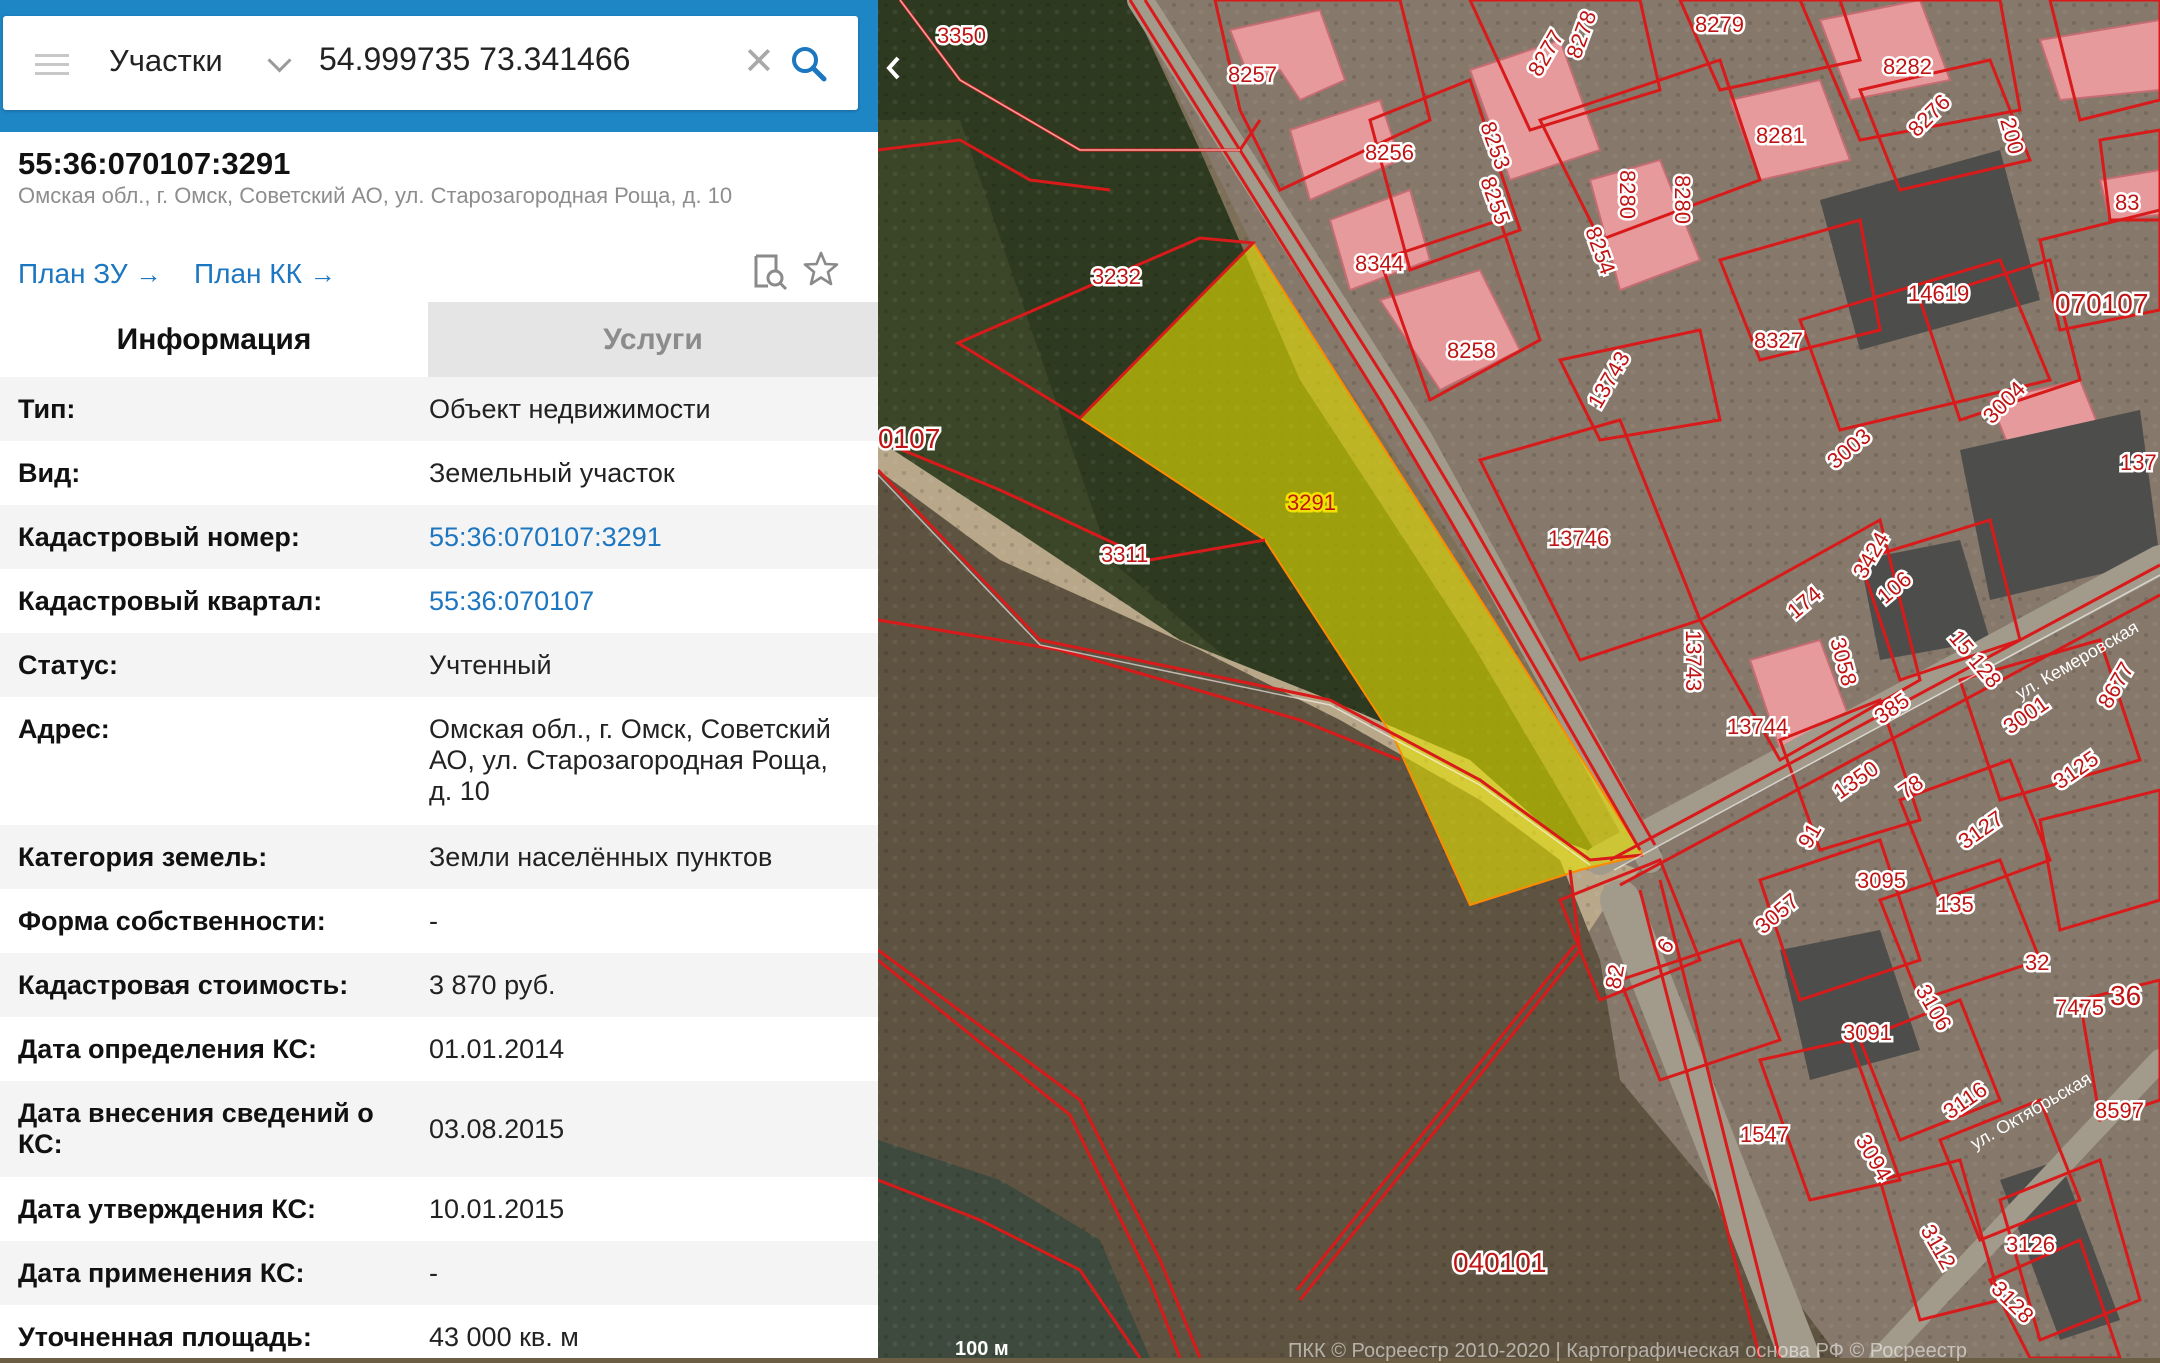 This screenshot has width=2160, height=1363. What do you see at coordinates (1719, 24) in the screenshot?
I see `svg-text: 8279` at bounding box center [1719, 24].